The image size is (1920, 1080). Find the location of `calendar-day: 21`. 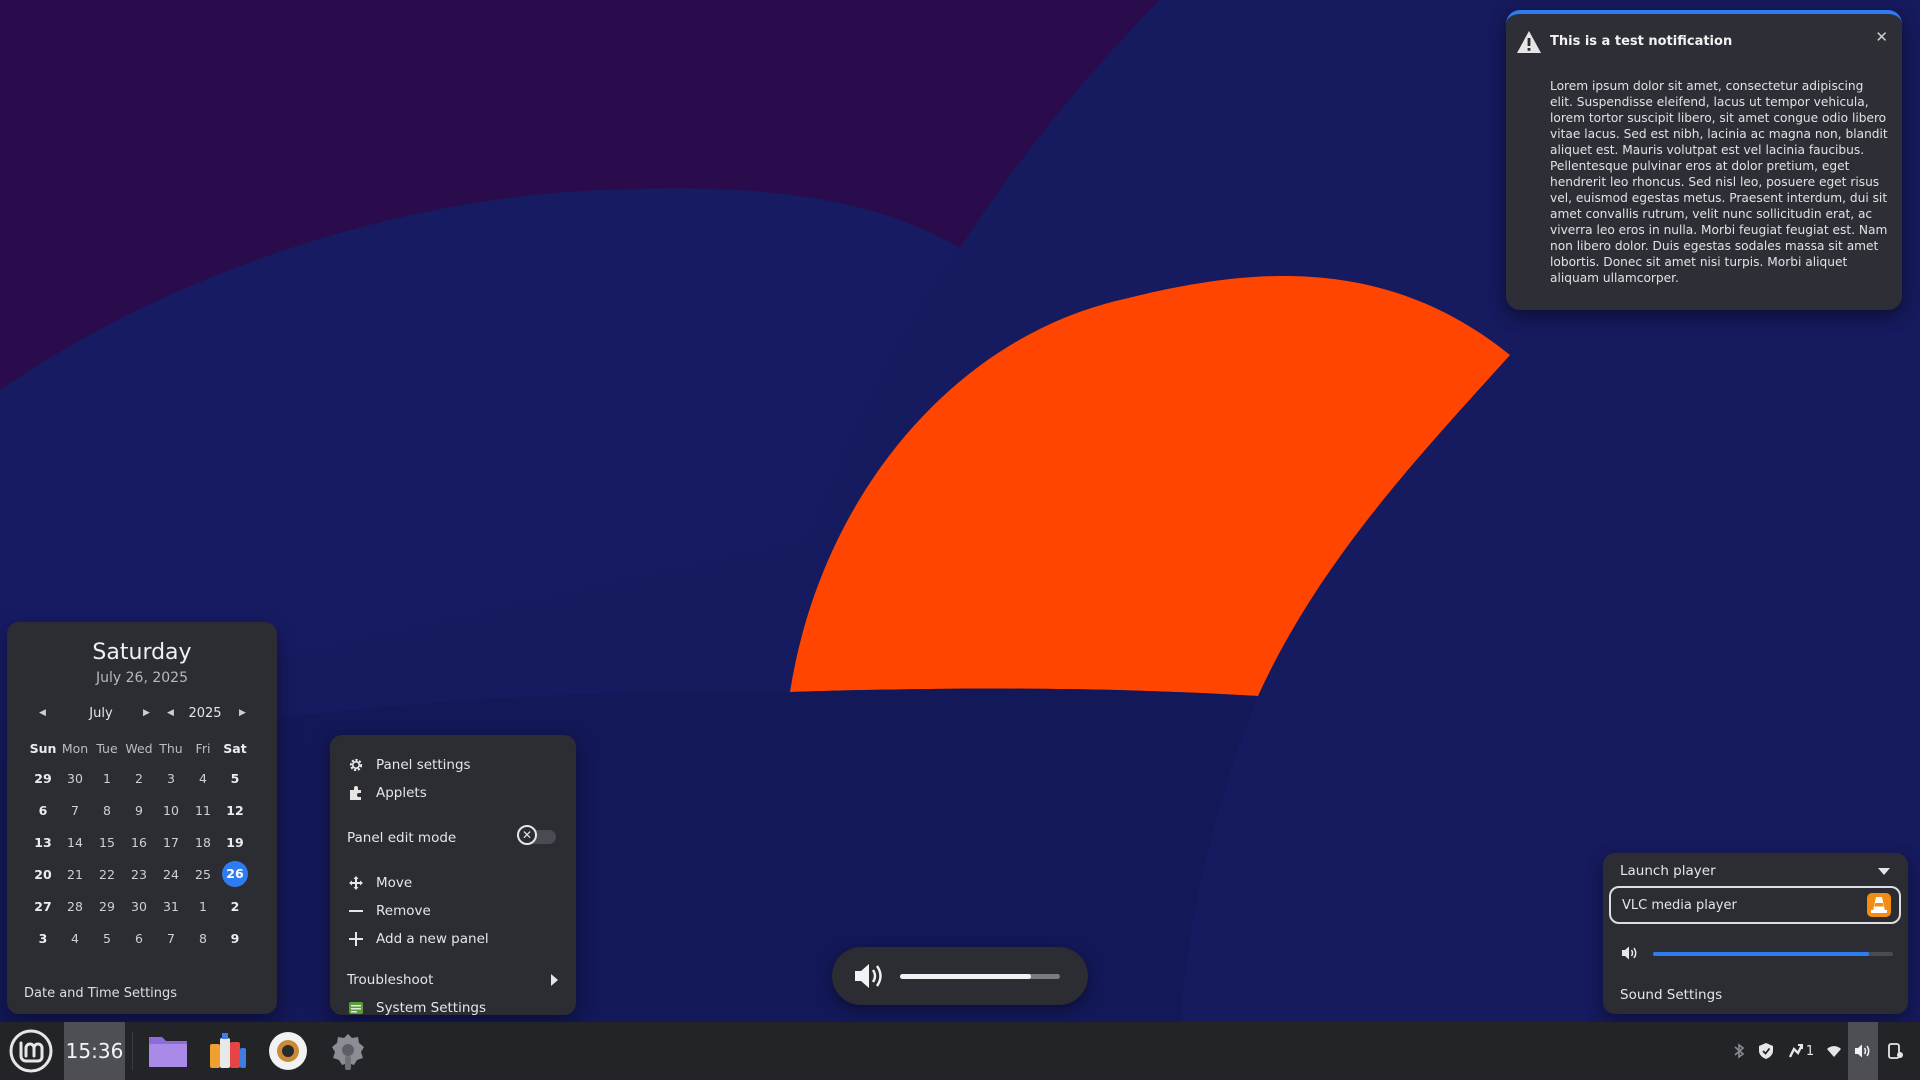

calendar-day: 21 is located at coordinates (75, 874).